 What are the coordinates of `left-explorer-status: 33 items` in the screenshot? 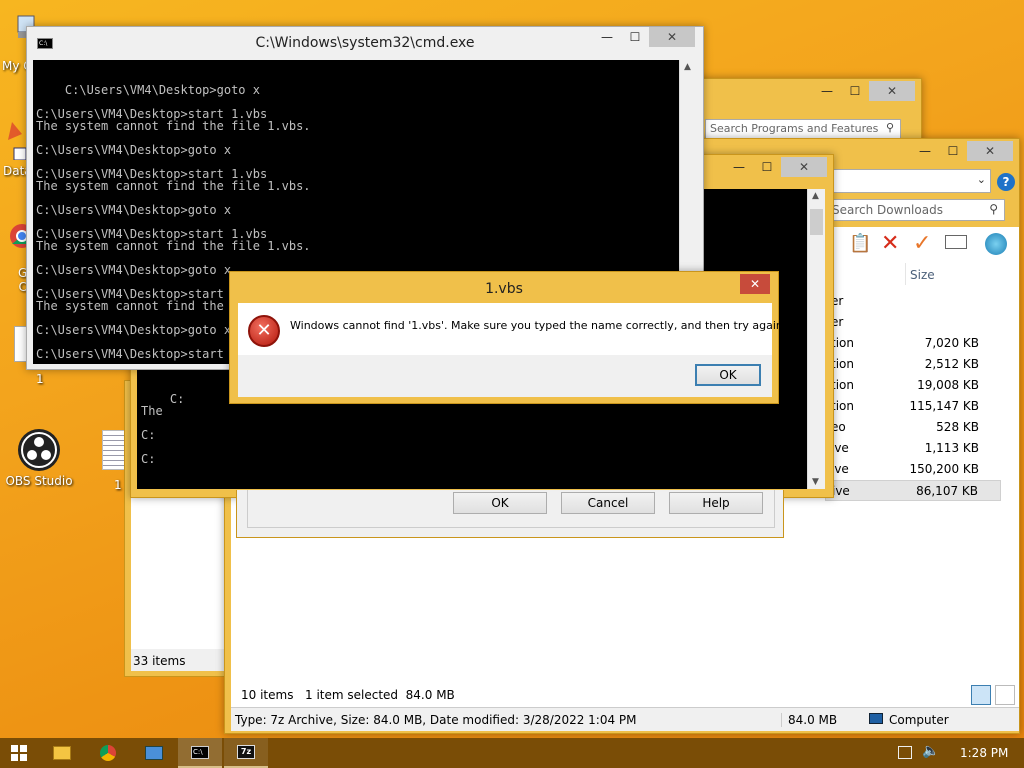 It's located at (178, 660).